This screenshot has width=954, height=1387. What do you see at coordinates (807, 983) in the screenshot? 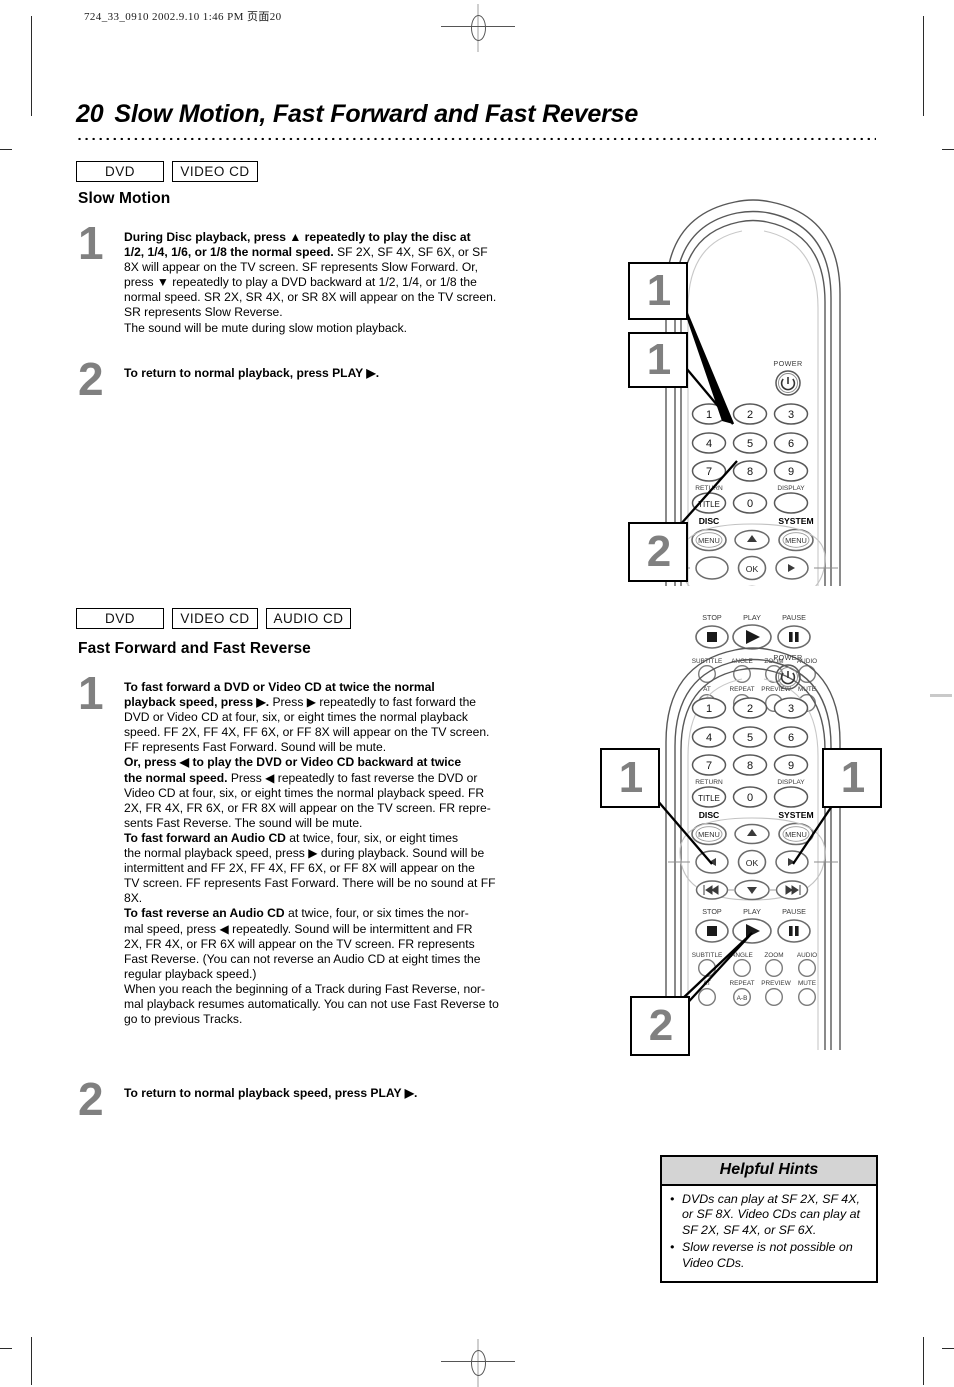
I see `svg-text: MUTE` at bounding box center [807, 983].